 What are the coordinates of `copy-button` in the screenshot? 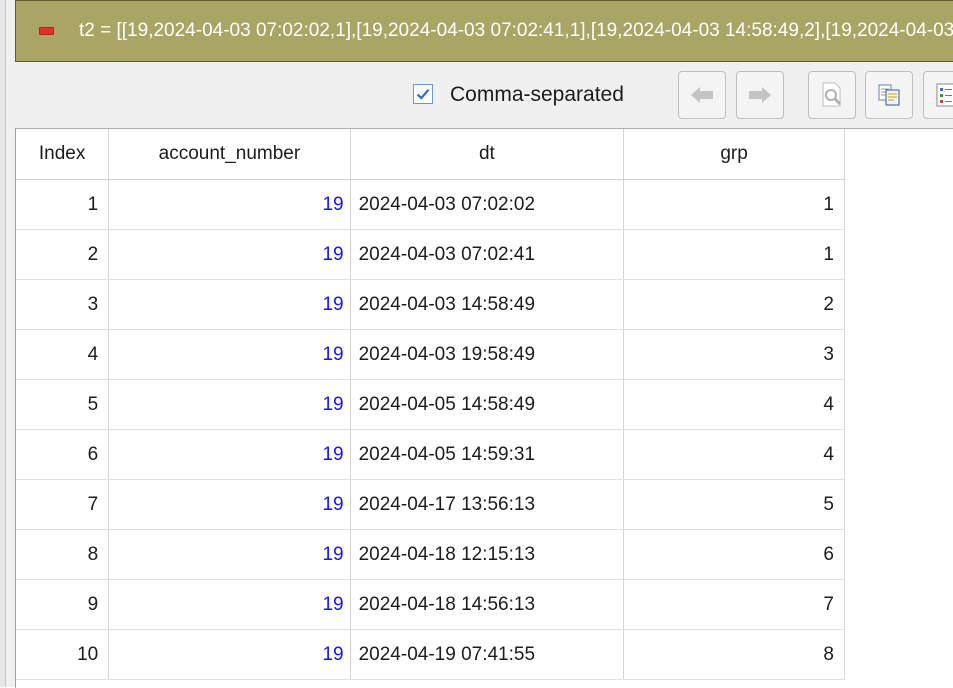 It's located at (889, 95).